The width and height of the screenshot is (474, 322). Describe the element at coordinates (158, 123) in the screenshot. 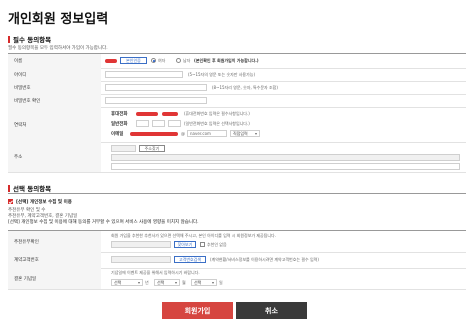

I see `phone-part2-input` at that location.